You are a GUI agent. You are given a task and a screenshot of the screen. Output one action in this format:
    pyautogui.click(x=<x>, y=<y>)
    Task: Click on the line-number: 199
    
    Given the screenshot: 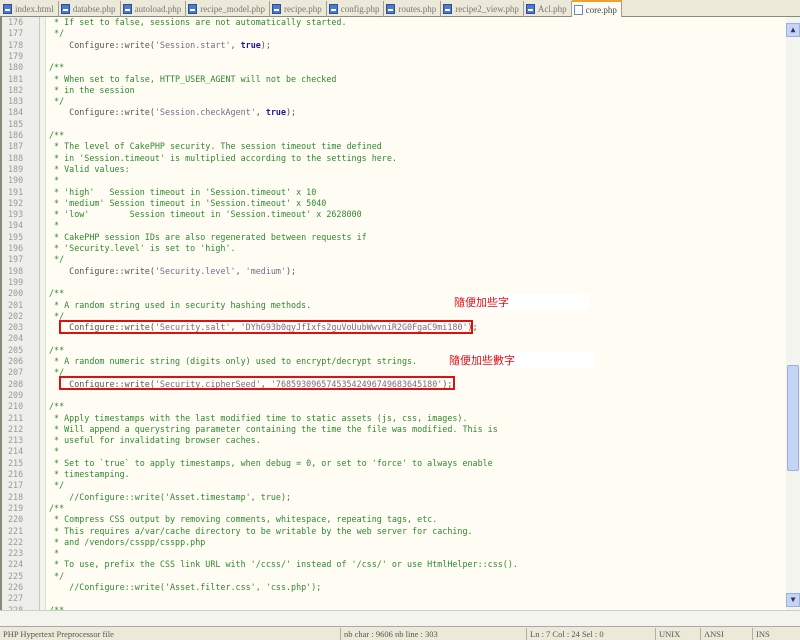 What is the action you would take?
    pyautogui.click(x=16, y=281)
    